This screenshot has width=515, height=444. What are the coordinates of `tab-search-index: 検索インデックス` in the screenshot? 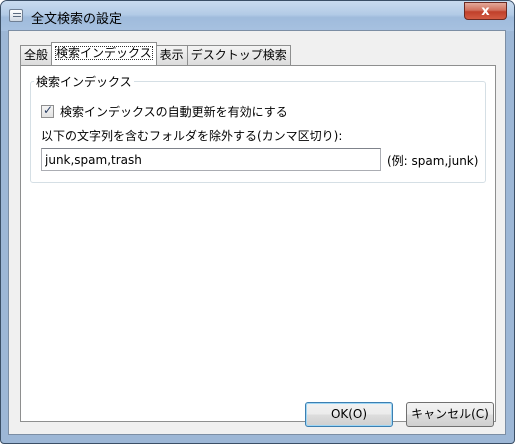 It's located at (104, 53).